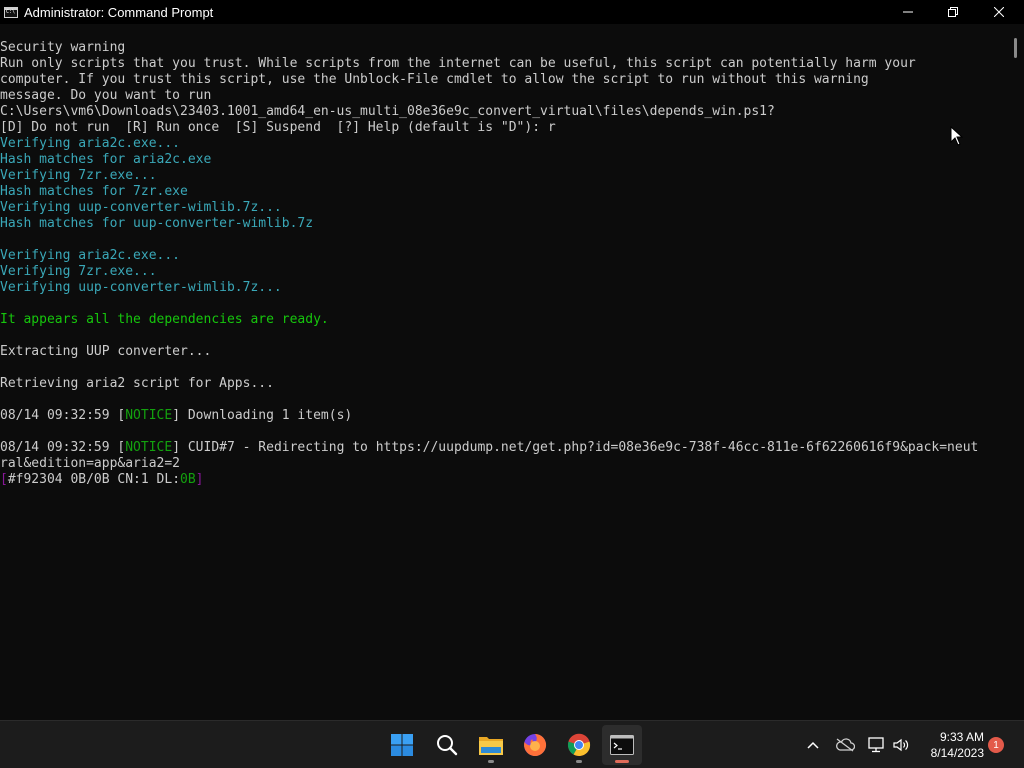 The image size is (1024, 768). I want to click on minimize-icon, so click(908, 12).